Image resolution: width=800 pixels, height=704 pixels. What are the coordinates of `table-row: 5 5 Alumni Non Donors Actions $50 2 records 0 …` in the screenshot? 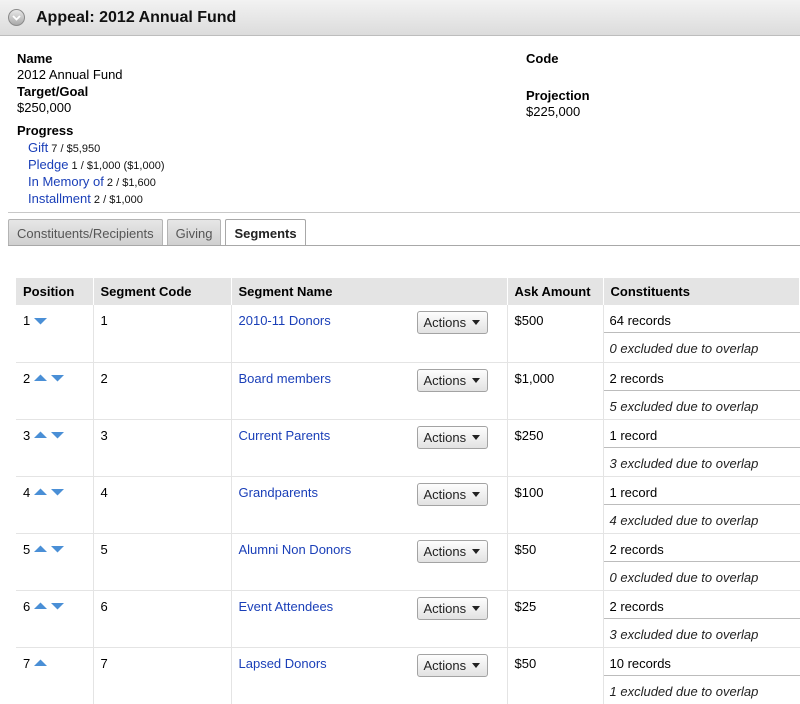 It's located at (408, 562).